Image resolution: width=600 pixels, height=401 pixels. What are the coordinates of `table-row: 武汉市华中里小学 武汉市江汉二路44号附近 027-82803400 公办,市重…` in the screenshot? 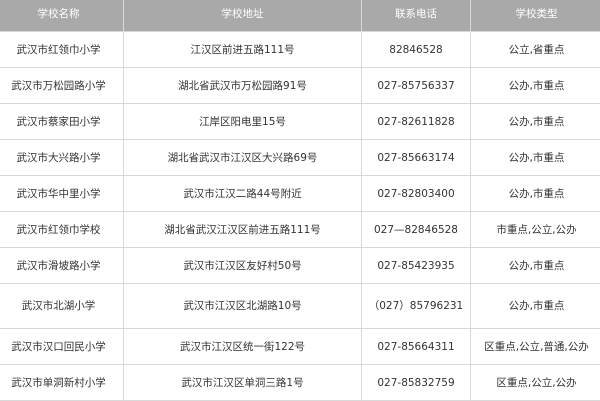 It's located at (300, 194).